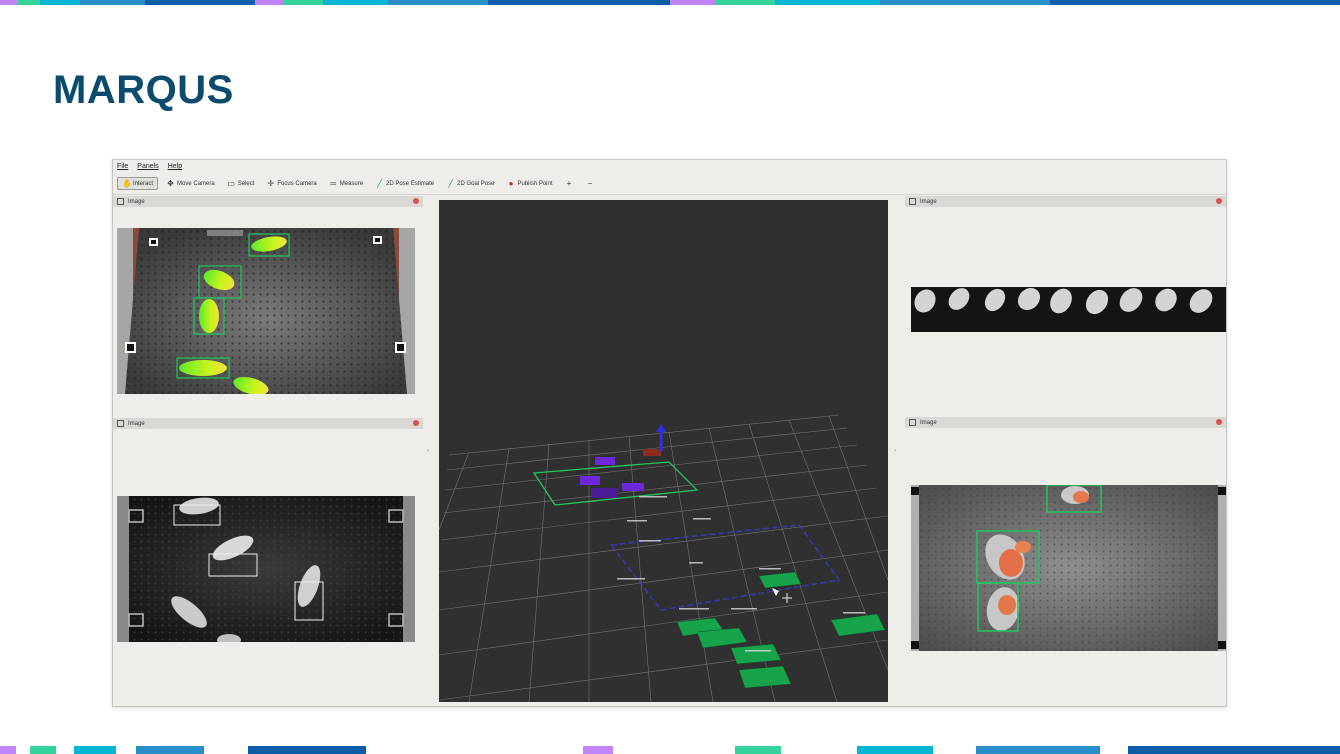  I want to click on conveyor-detection-image, so click(266, 311).